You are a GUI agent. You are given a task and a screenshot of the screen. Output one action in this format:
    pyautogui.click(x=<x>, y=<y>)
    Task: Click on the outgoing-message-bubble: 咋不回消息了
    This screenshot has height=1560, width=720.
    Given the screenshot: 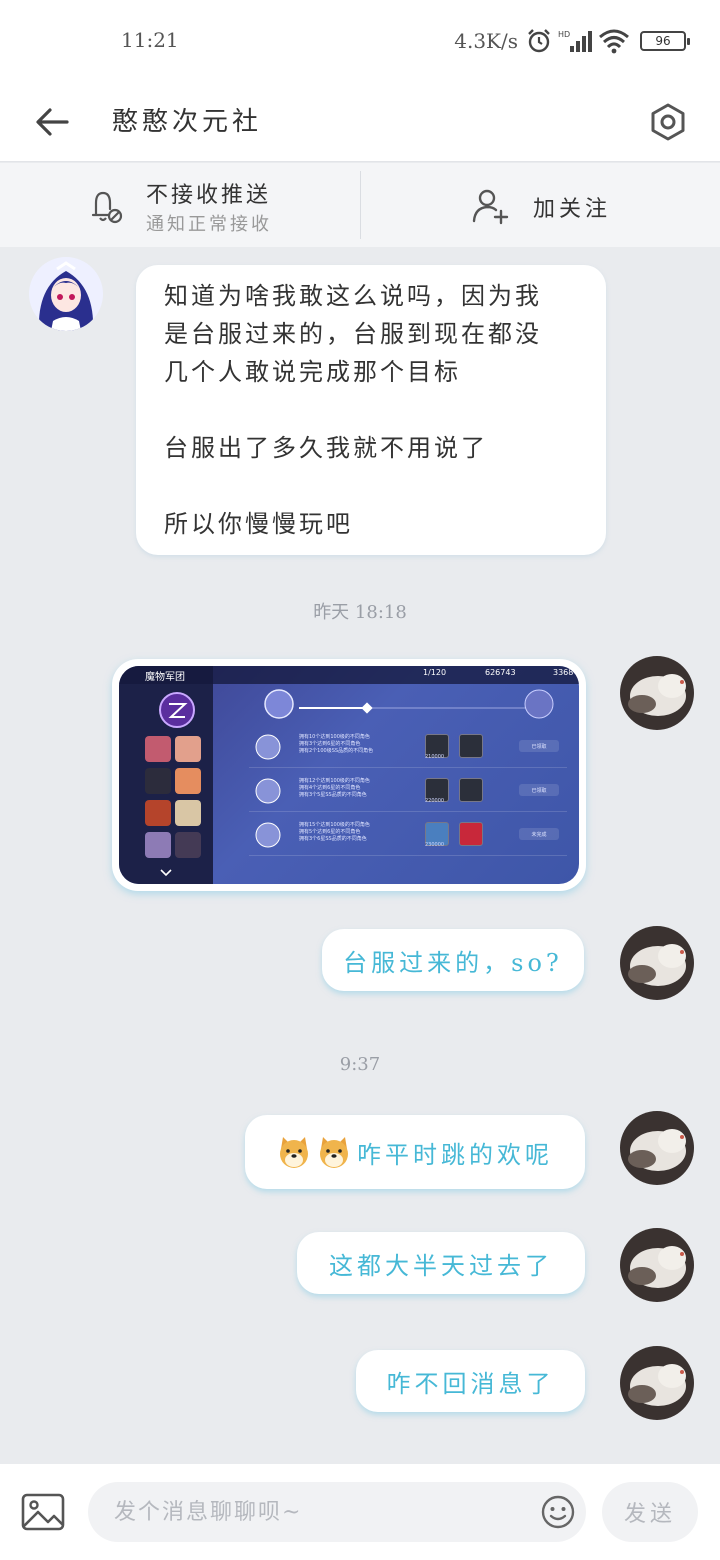 What is the action you would take?
    pyautogui.click(x=470, y=1381)
    